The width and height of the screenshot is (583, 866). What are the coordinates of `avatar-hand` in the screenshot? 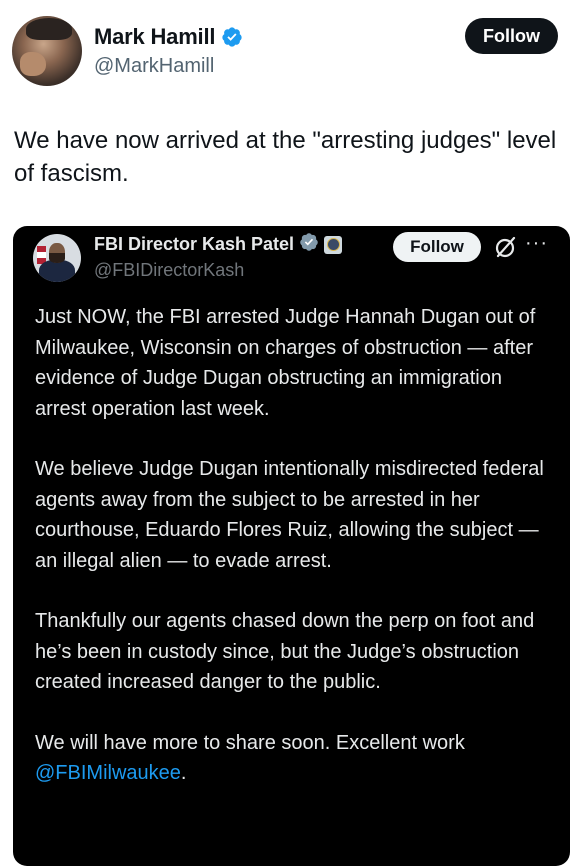 It's located at (33, 64).